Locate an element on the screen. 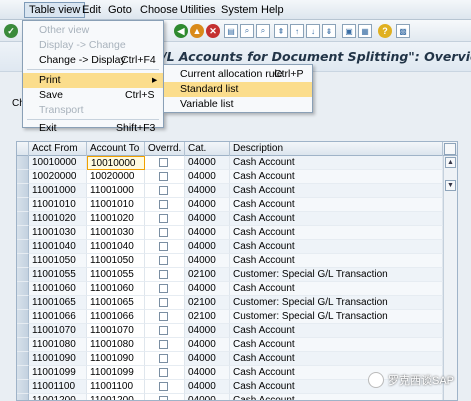 This screenshot has width=471, height=401. shortcut-icon: ▦ is located at coordinates (365, 31).